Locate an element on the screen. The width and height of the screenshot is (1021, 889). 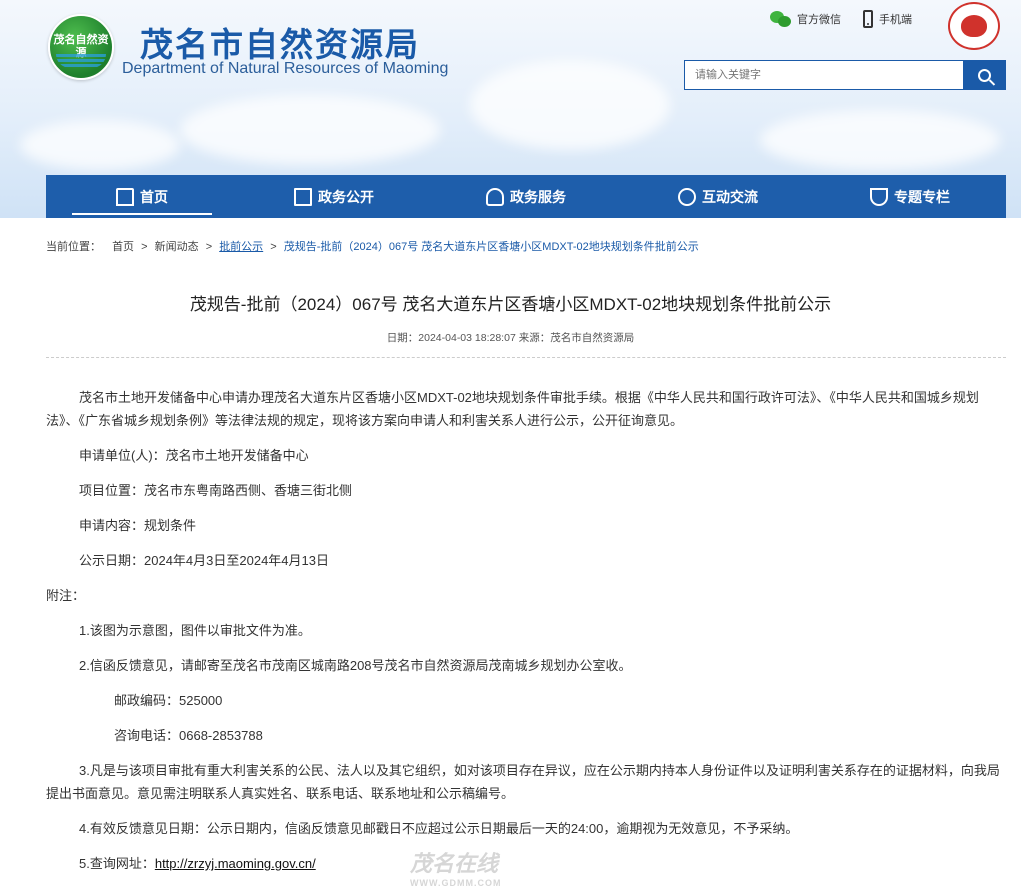
main-nav: 首页 政务公开 政务服务 互动交流 专题专栏 is located at coordinates (526, 196).